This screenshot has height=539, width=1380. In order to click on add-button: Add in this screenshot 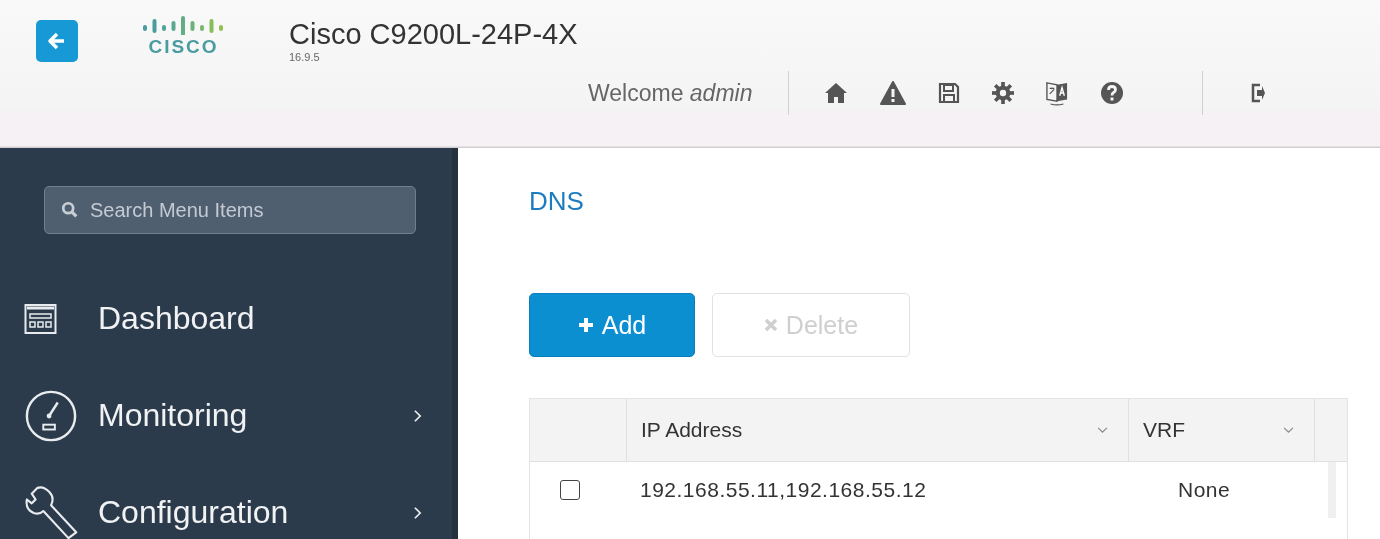, I will do `click(612, 325)`.